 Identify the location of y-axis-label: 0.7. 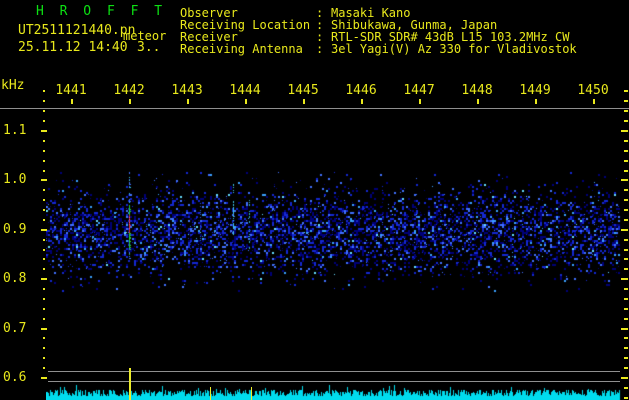
(15, 328).